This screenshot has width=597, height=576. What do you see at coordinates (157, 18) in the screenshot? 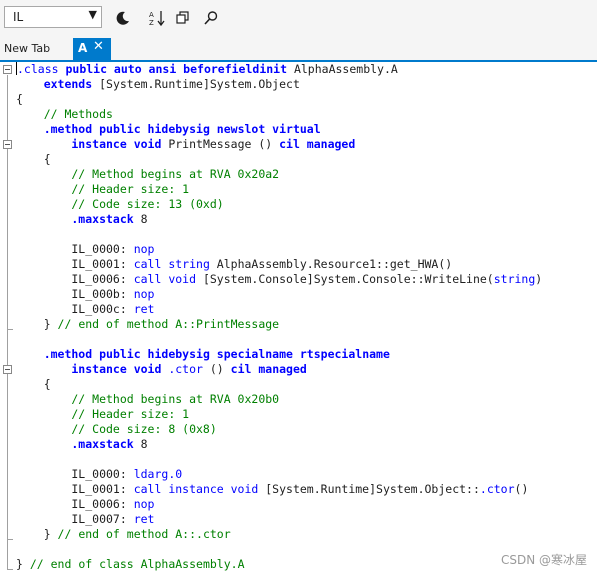
I see `sort-button: A Z` at bounding box center [157, 18].